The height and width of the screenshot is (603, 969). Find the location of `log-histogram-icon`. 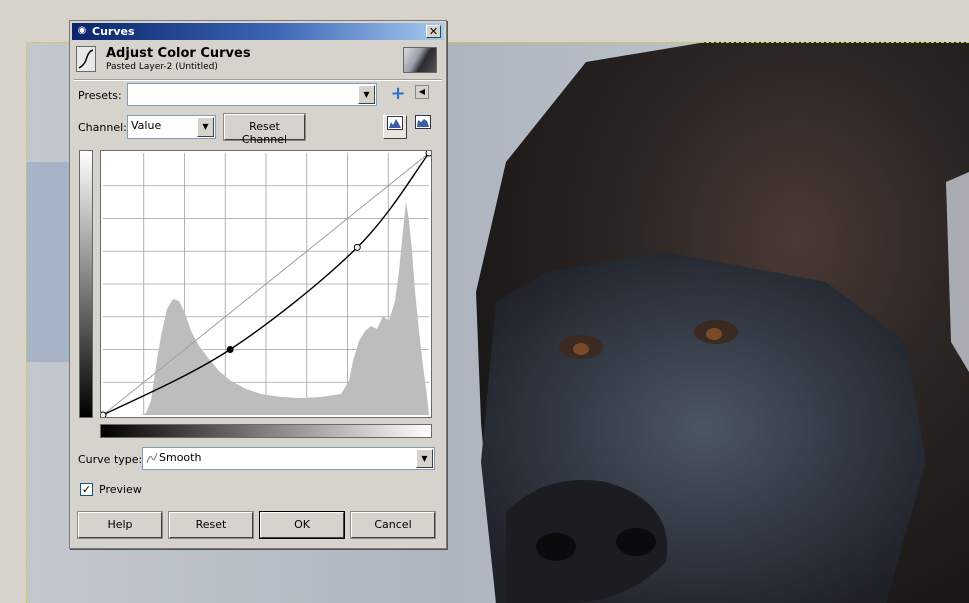

log-histogram-icon is located at coordinates (423, 122).